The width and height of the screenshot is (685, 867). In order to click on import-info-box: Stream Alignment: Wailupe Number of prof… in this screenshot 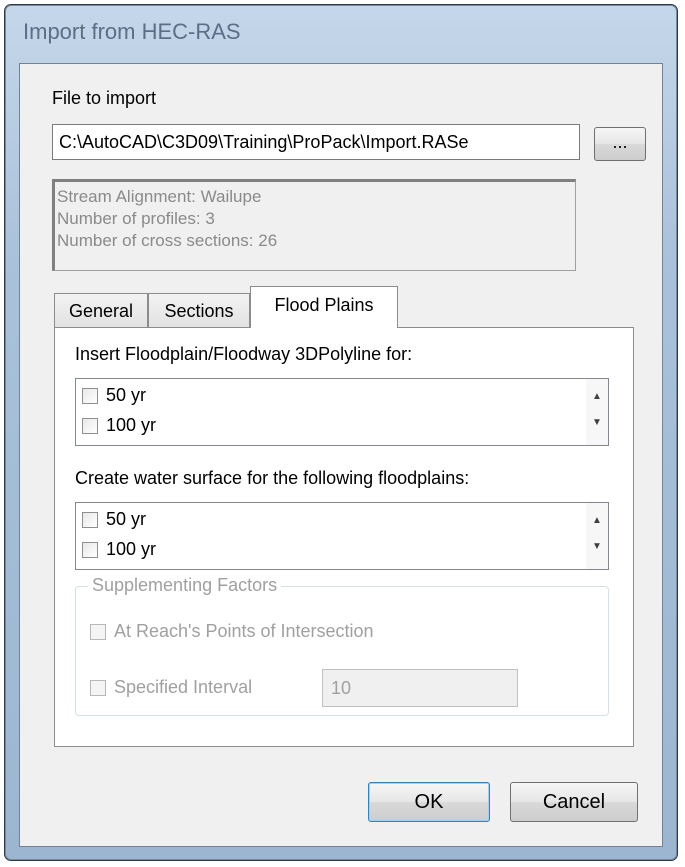, I will do `click(314, 225)`.